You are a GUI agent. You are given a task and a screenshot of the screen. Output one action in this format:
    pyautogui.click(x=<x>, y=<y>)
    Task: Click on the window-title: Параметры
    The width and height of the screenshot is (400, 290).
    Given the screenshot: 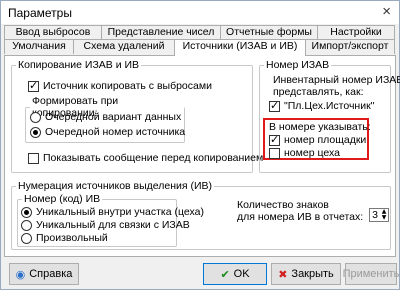 What is the action you would take?
    pyautogui.click(x=40, y=13)
    